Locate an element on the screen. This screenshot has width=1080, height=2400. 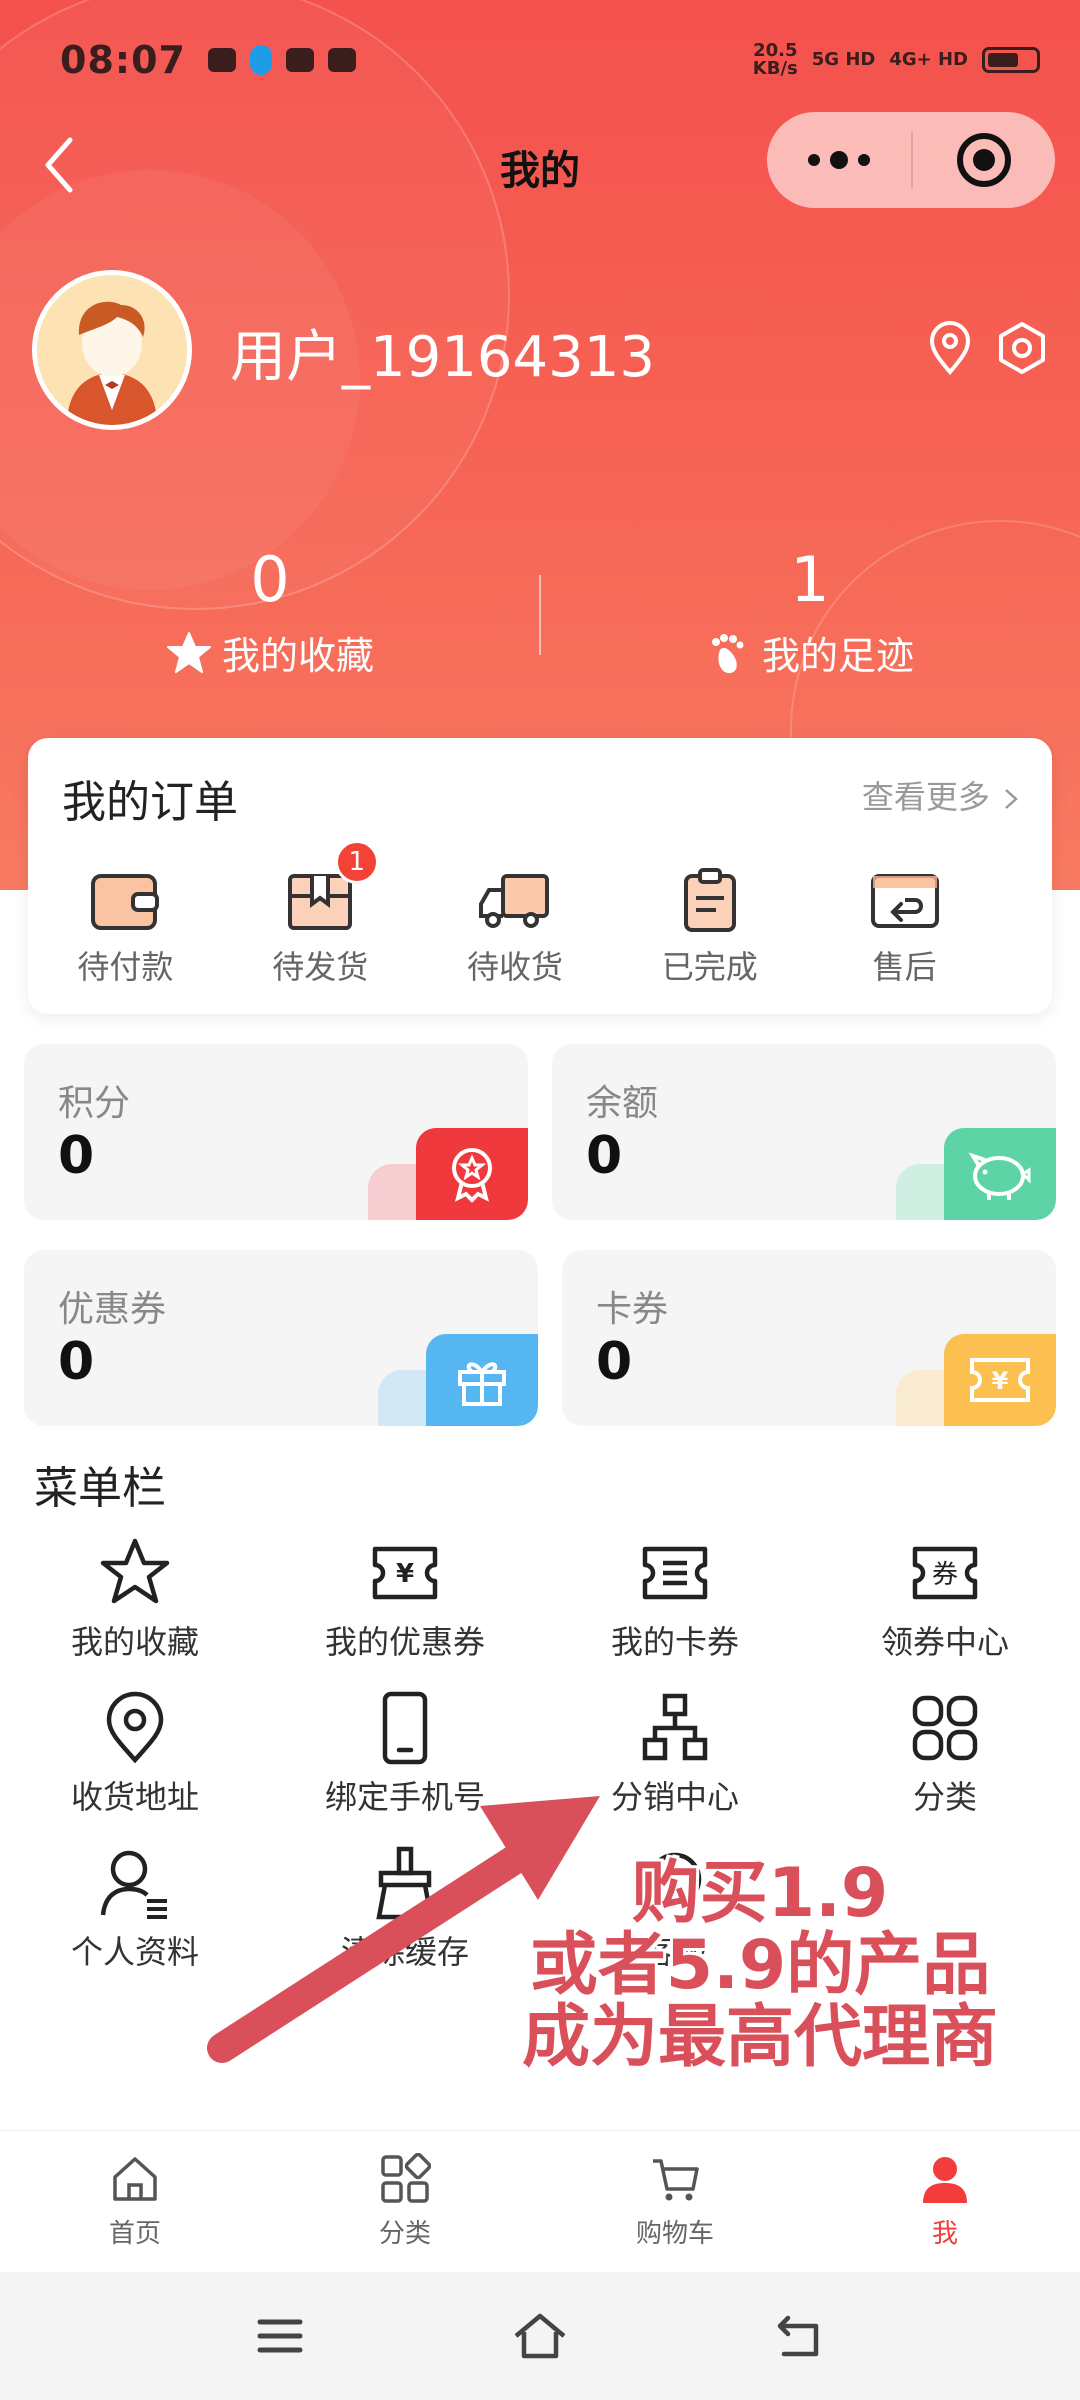
card-ticket-icon is located at coordinates (675, 1573).